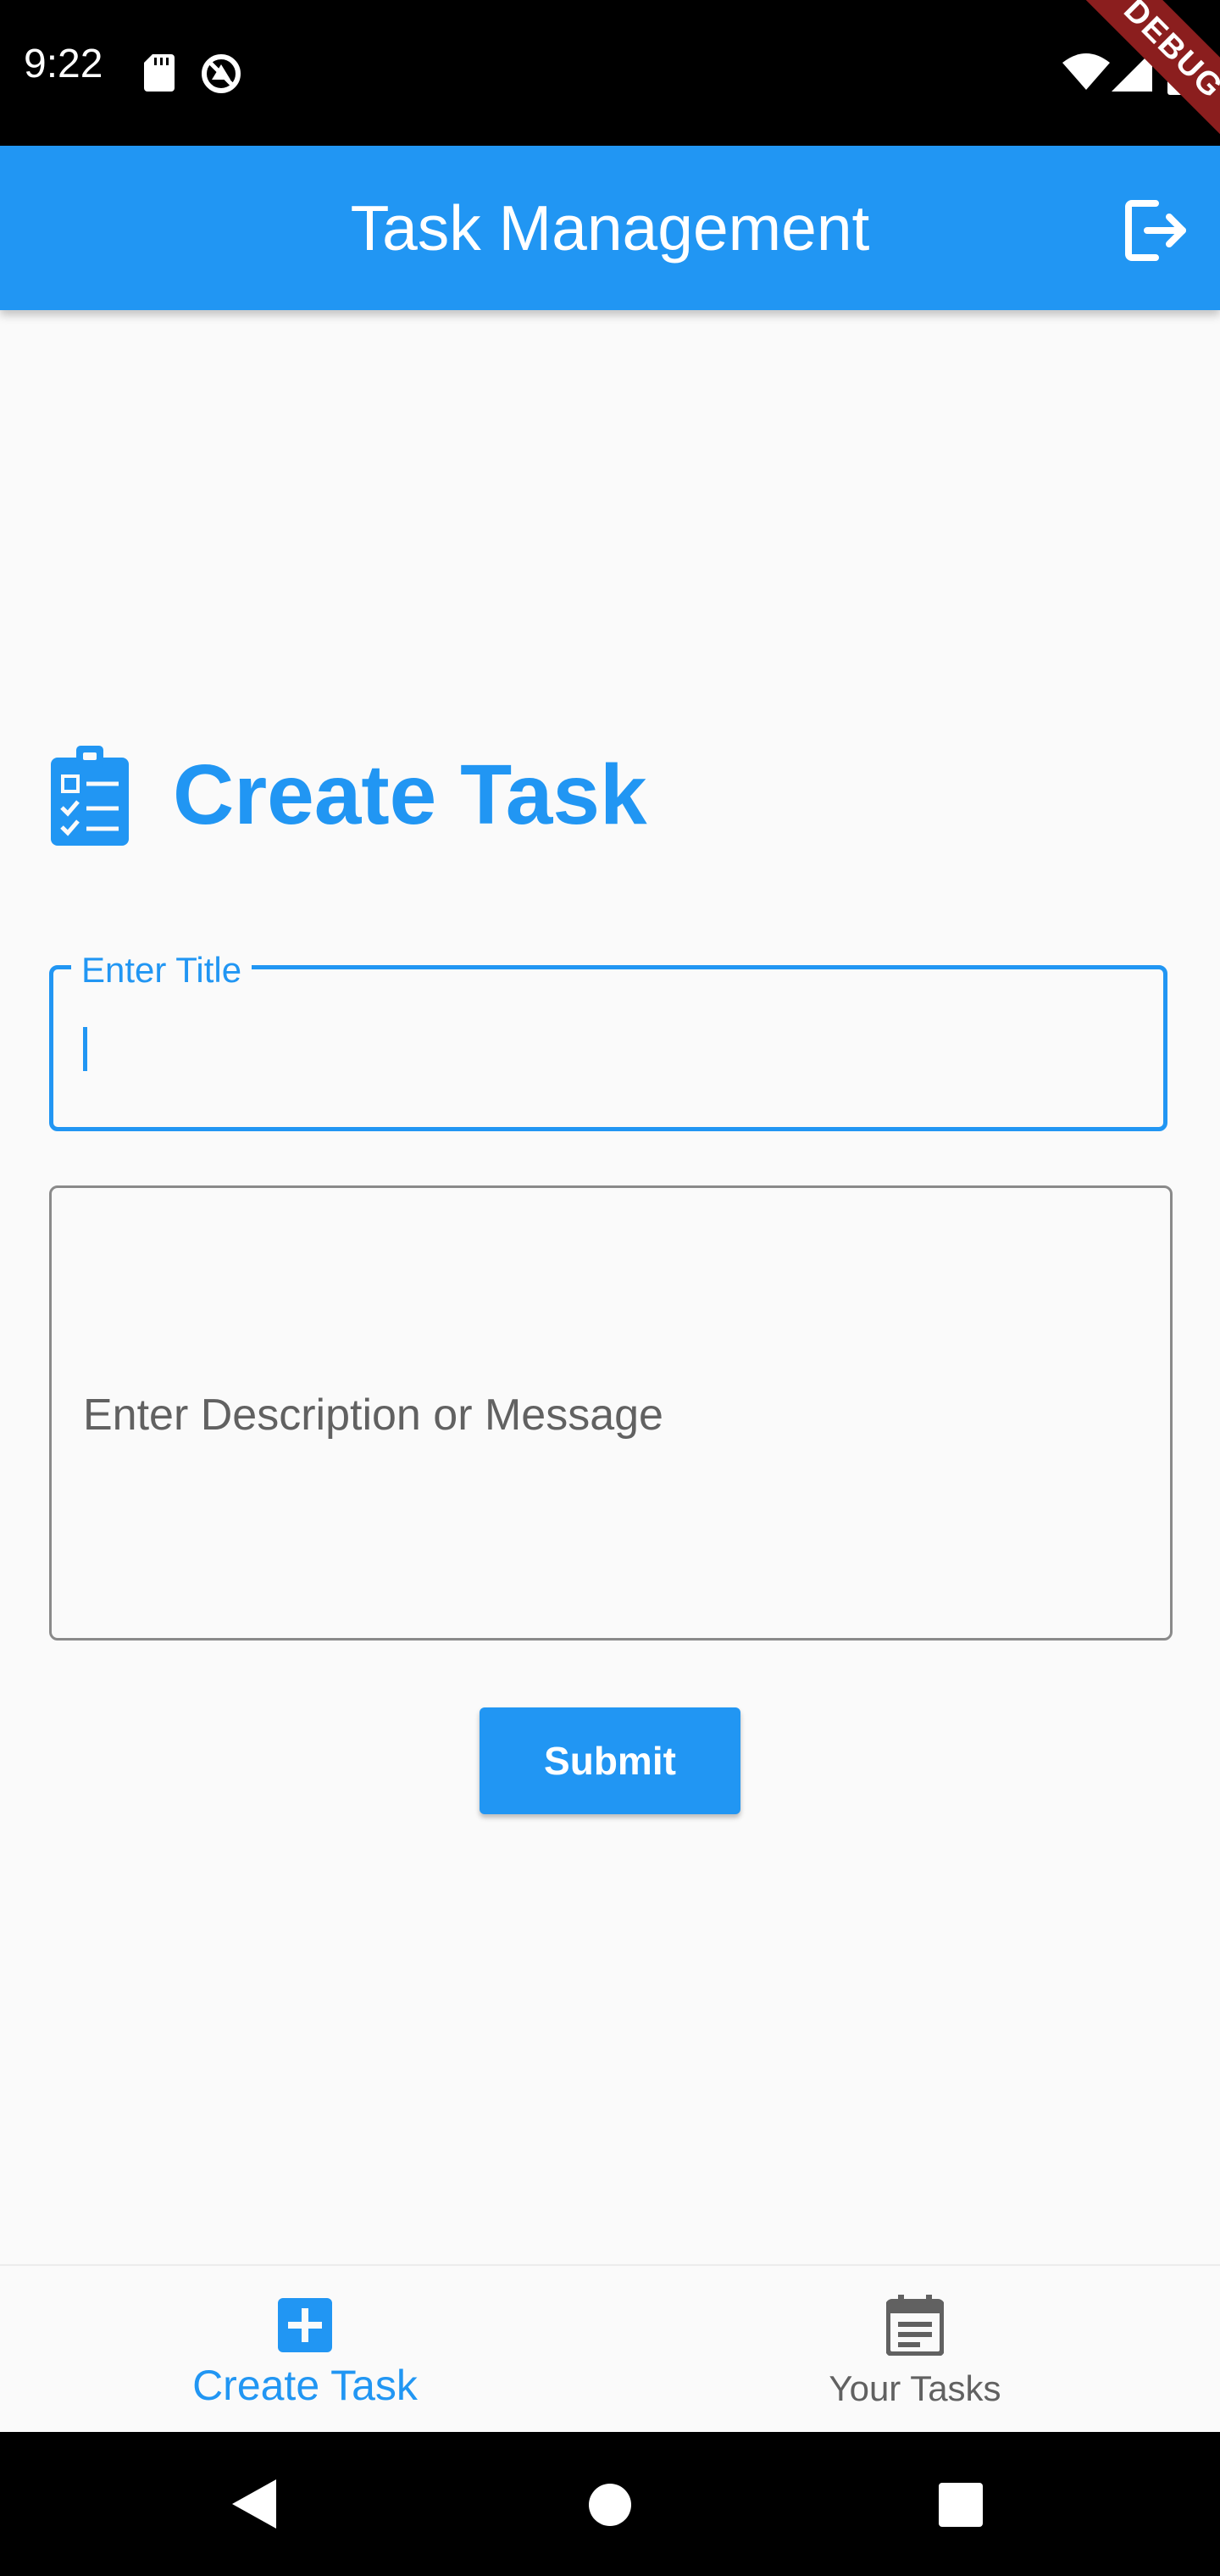 Image resolution: width=1220 pixels, height=2576 pixels. I want to click on nav-label-create-task: Create Task, so click(305, 2385).